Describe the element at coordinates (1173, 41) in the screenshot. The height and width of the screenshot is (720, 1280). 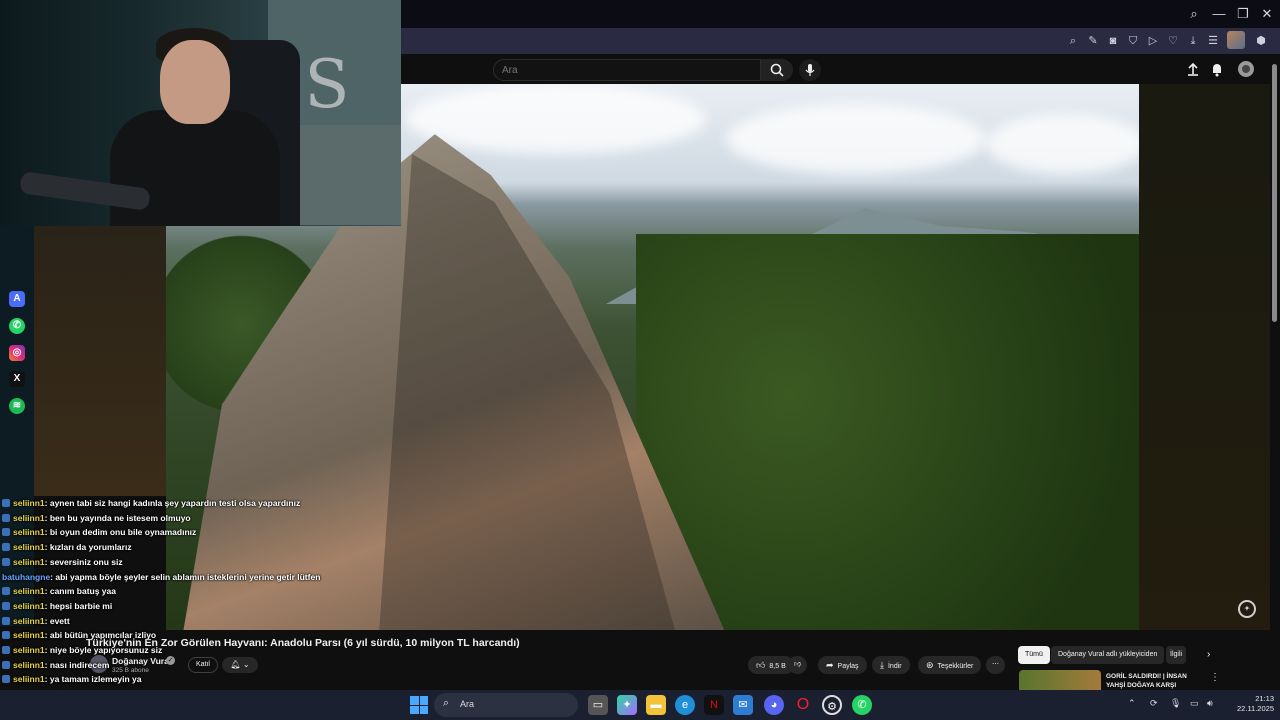
I see `heart-icon: ♡` at that location.